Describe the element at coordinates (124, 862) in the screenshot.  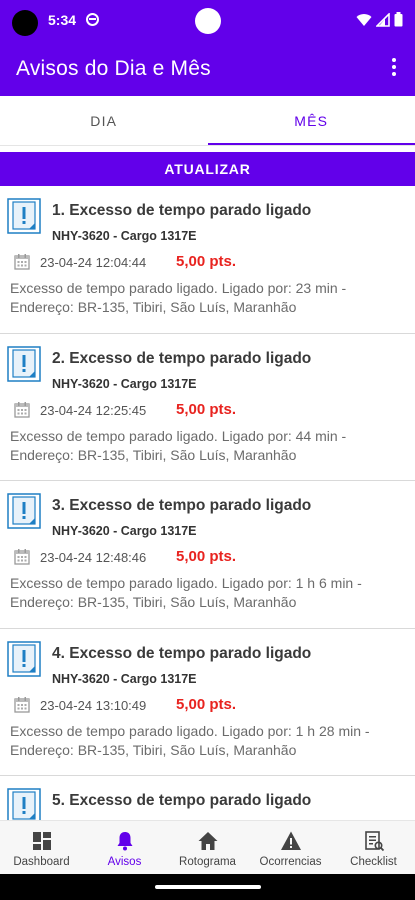
I see `nav-label: Avisos` at that location.